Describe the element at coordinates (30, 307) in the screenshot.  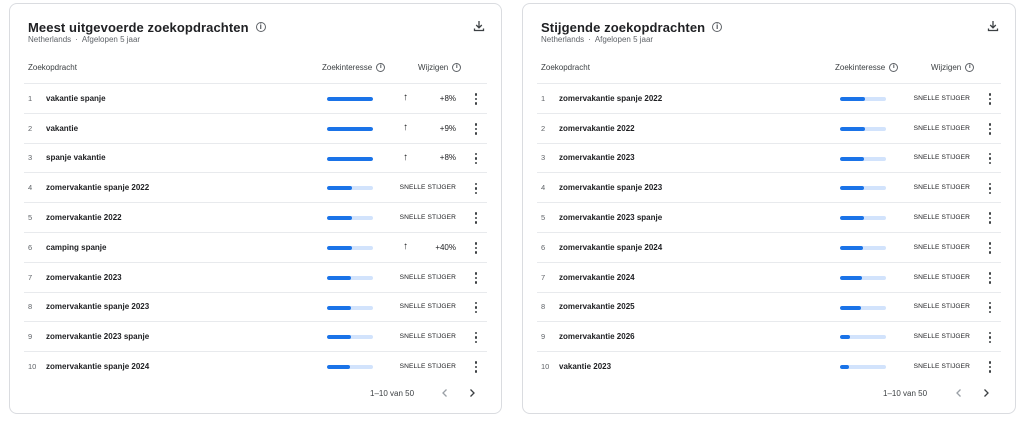
I see `row-rank: 8` at that location.